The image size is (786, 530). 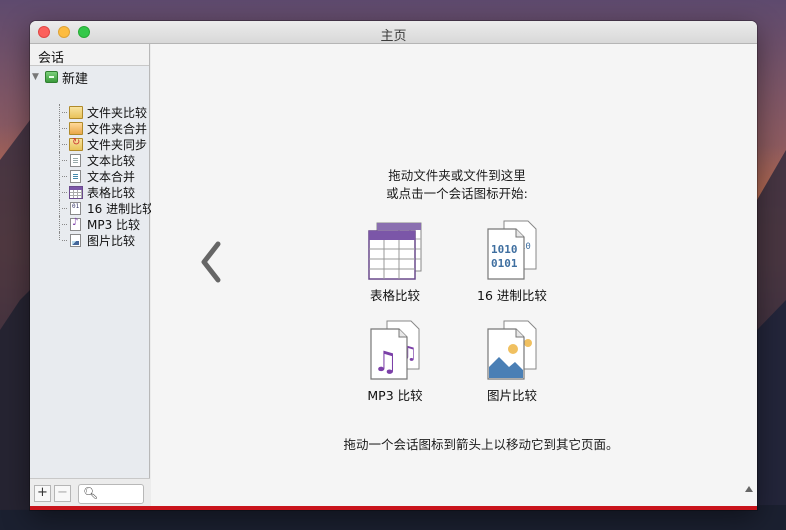 I want to click on sidebar-header: 会话, so click(x=89, y=55).